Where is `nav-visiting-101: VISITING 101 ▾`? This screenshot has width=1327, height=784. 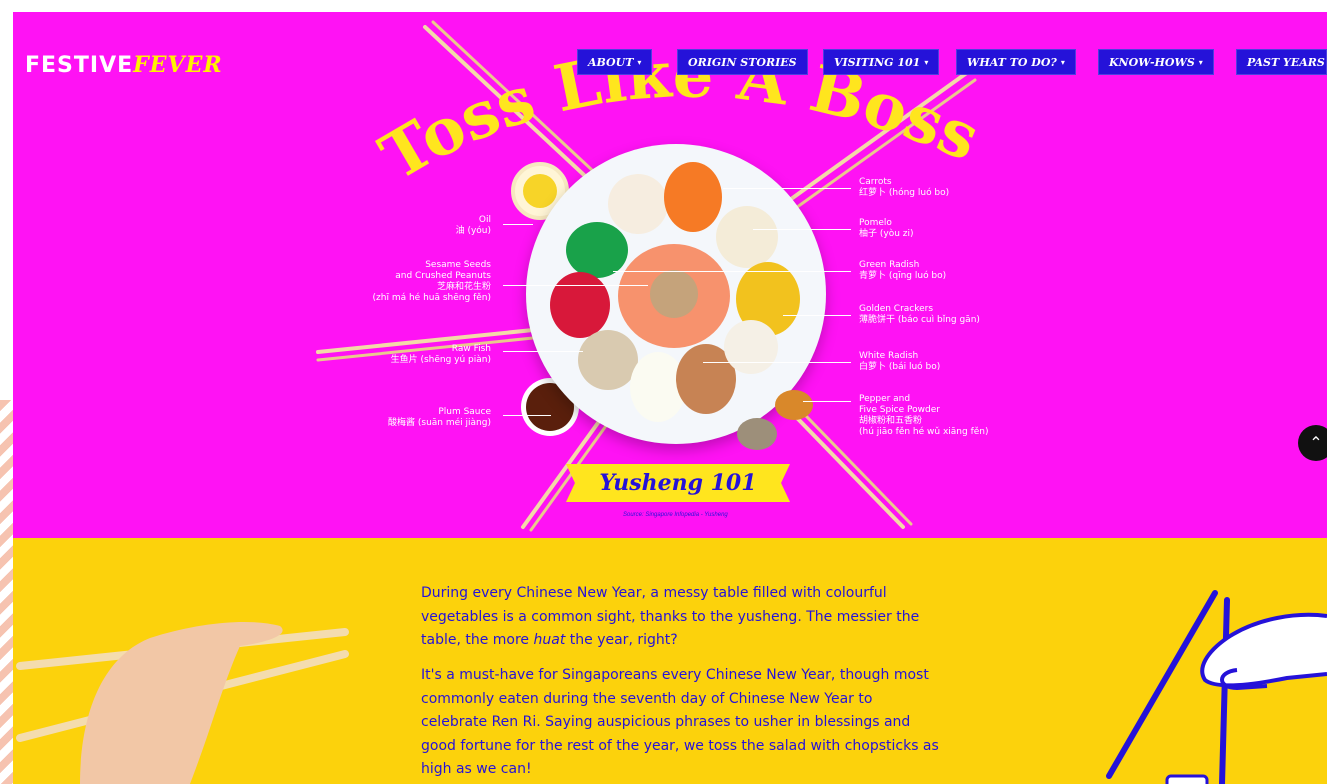 nav-visiting-101: VISITING 101 ▾ is located at coordinates (881, 62).